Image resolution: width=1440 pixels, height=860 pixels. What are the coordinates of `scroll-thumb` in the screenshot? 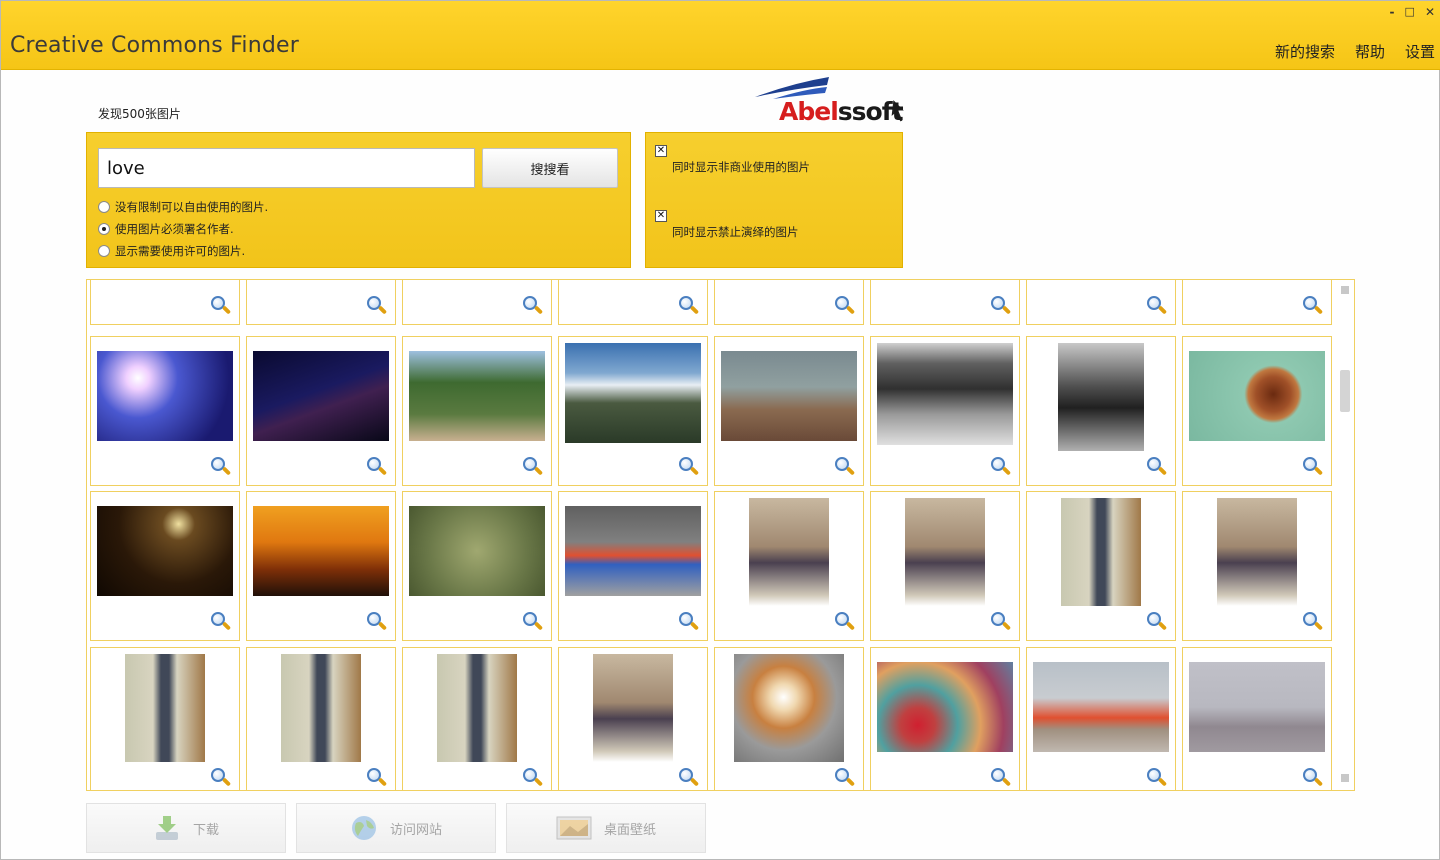 It's located at (1345, 391).